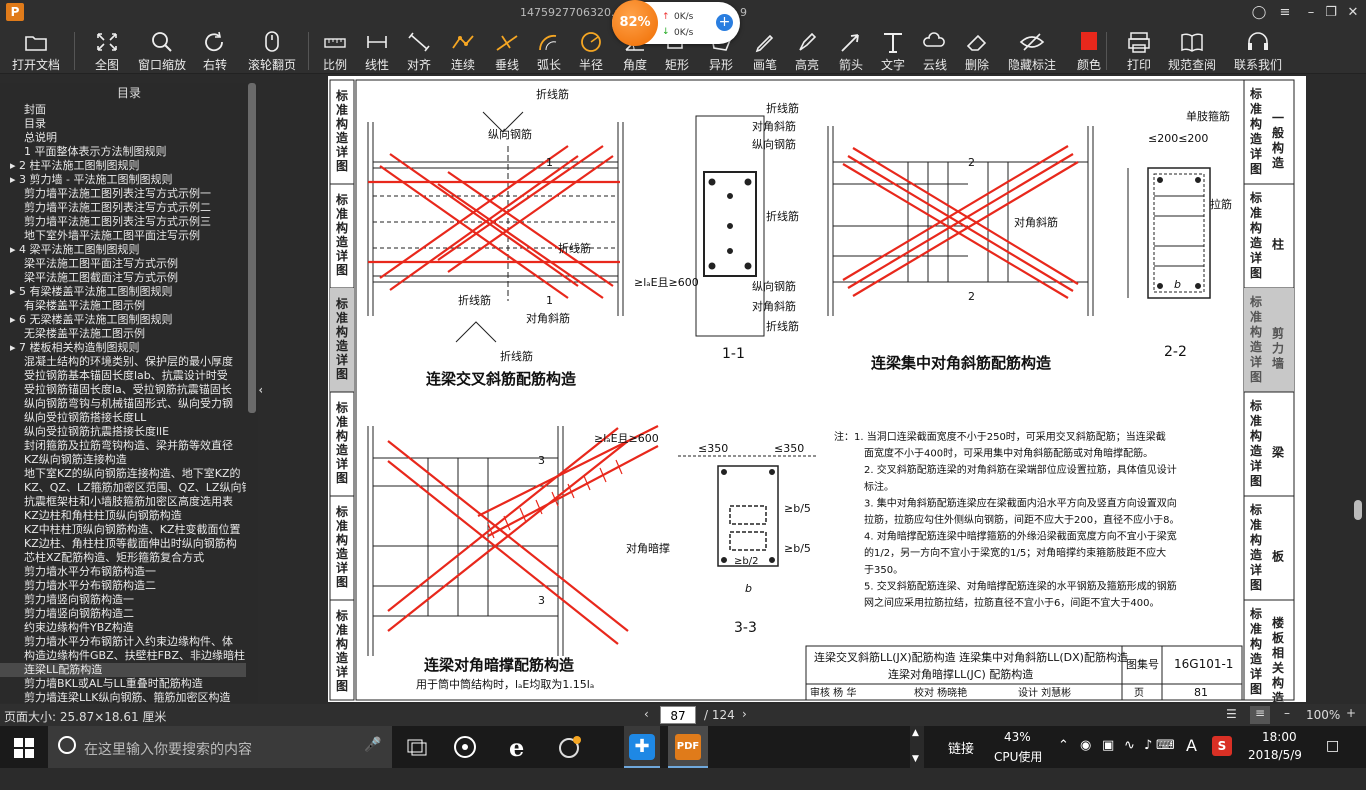 The height and width of the screenshot is (790, 1366). I want to click on toc-item: 剪力墙连梁LLK纵向钢筋、箍筋加密区构造, so click(123, 698).